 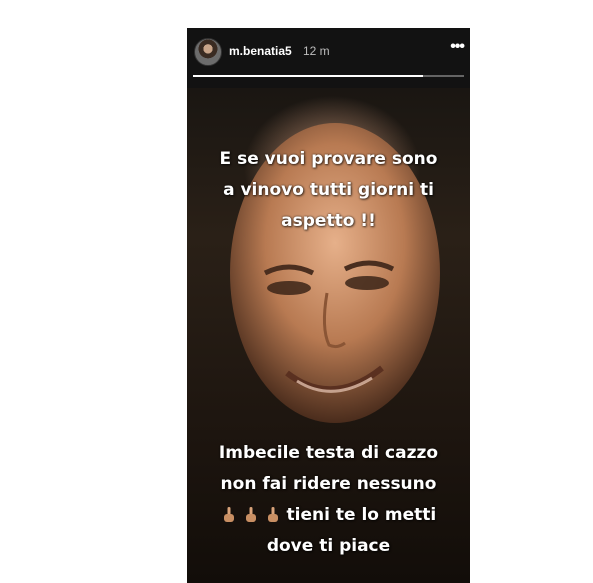 I want to click on caption-line: a vinovo tutti giorni ti, so click(x=328, y=190).